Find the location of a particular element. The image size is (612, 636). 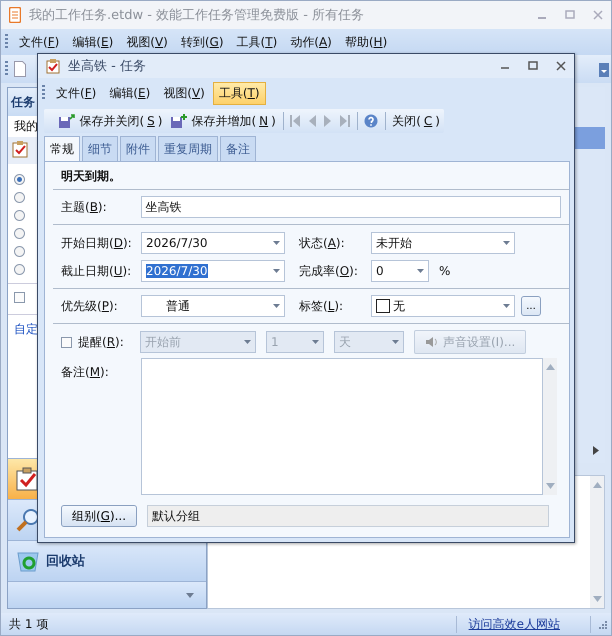

field-label: 标签(L): is located at coordinates (321, 306).